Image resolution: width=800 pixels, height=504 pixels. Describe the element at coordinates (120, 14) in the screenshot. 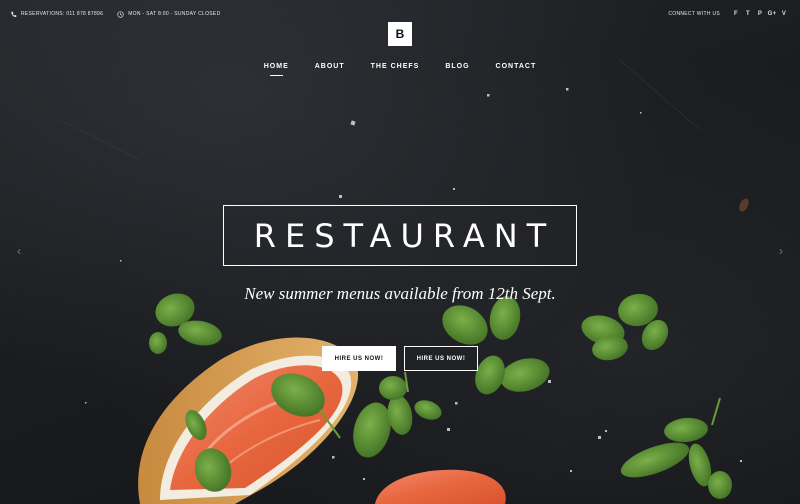

I see `clock-icon` at that location.